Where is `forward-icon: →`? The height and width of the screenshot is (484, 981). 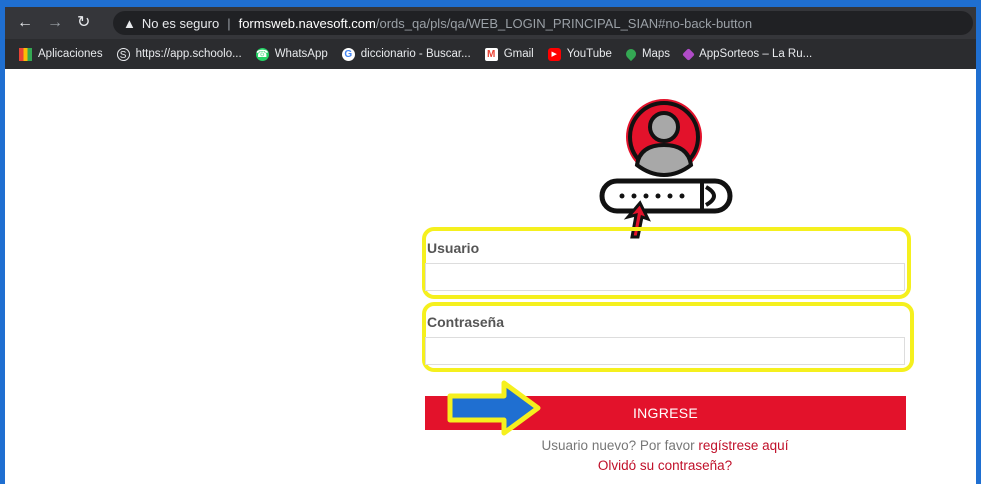 forward-icon: → is located at coordinates (55, 23).